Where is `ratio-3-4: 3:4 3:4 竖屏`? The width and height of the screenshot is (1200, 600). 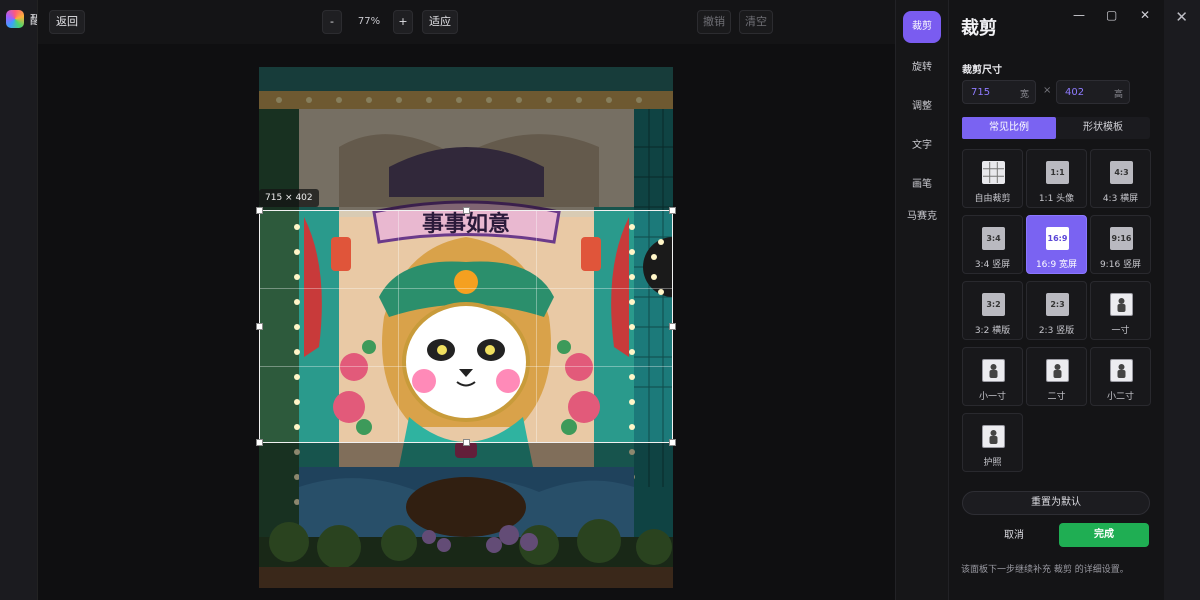
ratio-3-4: 3:4 3:4 竖屏 is located at coordinates (992, 244).